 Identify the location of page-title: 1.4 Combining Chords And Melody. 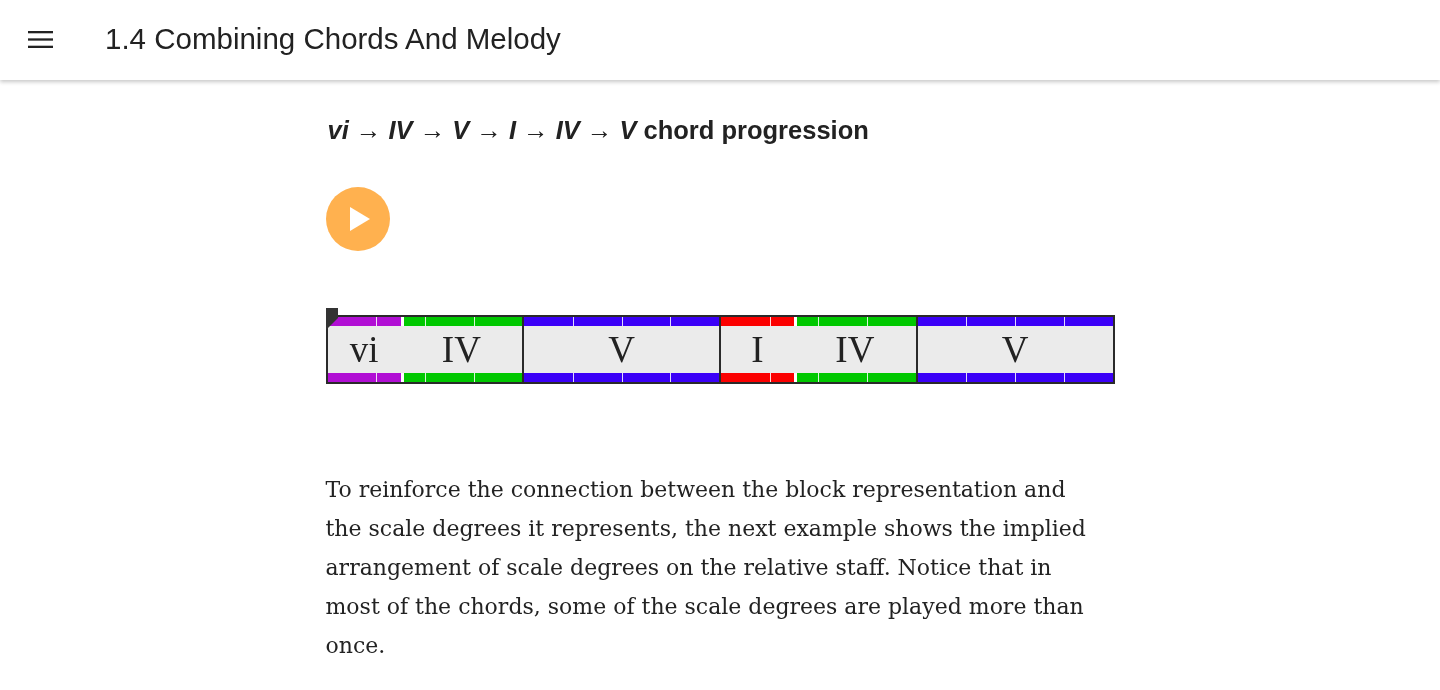
(333, 38).